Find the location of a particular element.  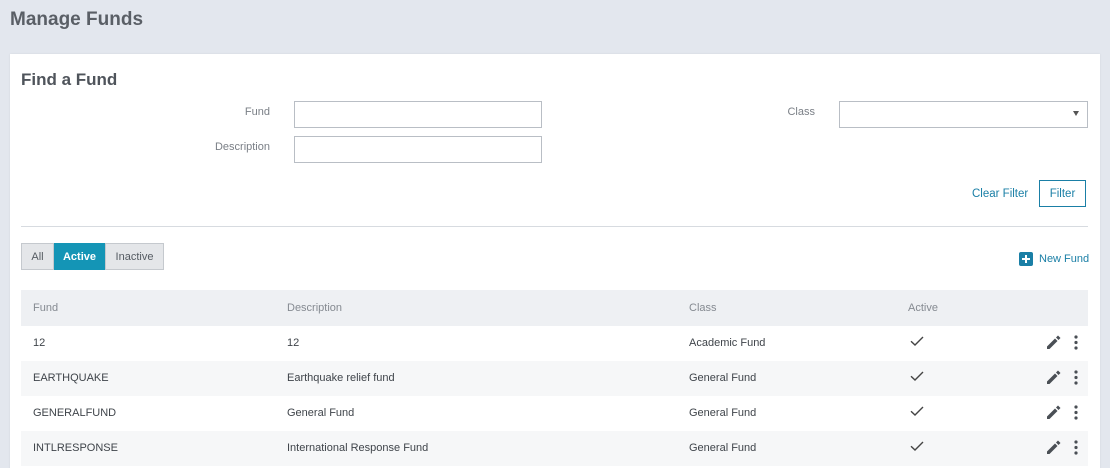

cell-fund: INTLRESPONSE is located at coordinates (75, 448).